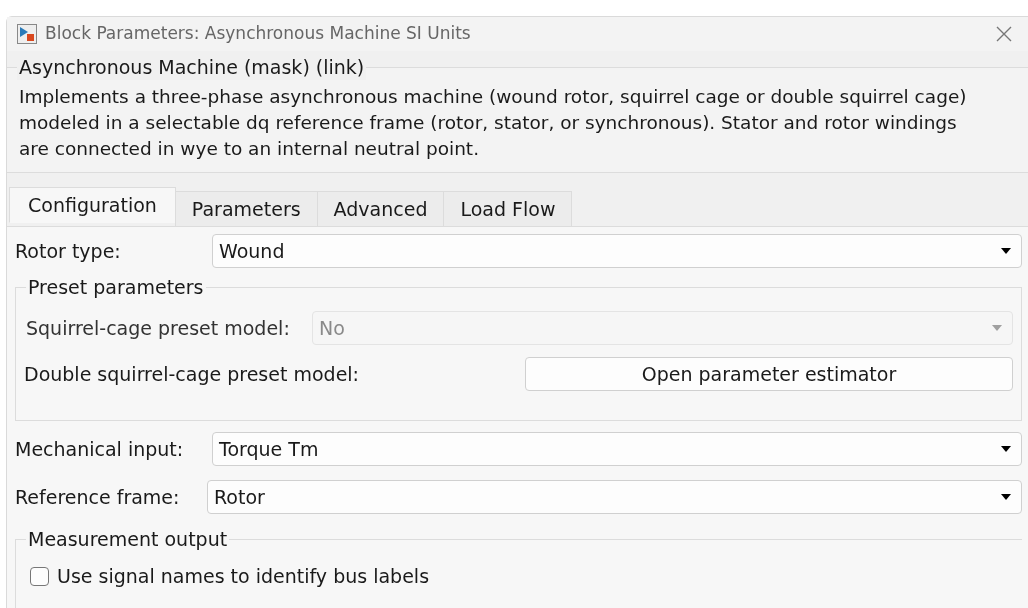  I want to click on dropdown: Rotor, so click(614, 497).